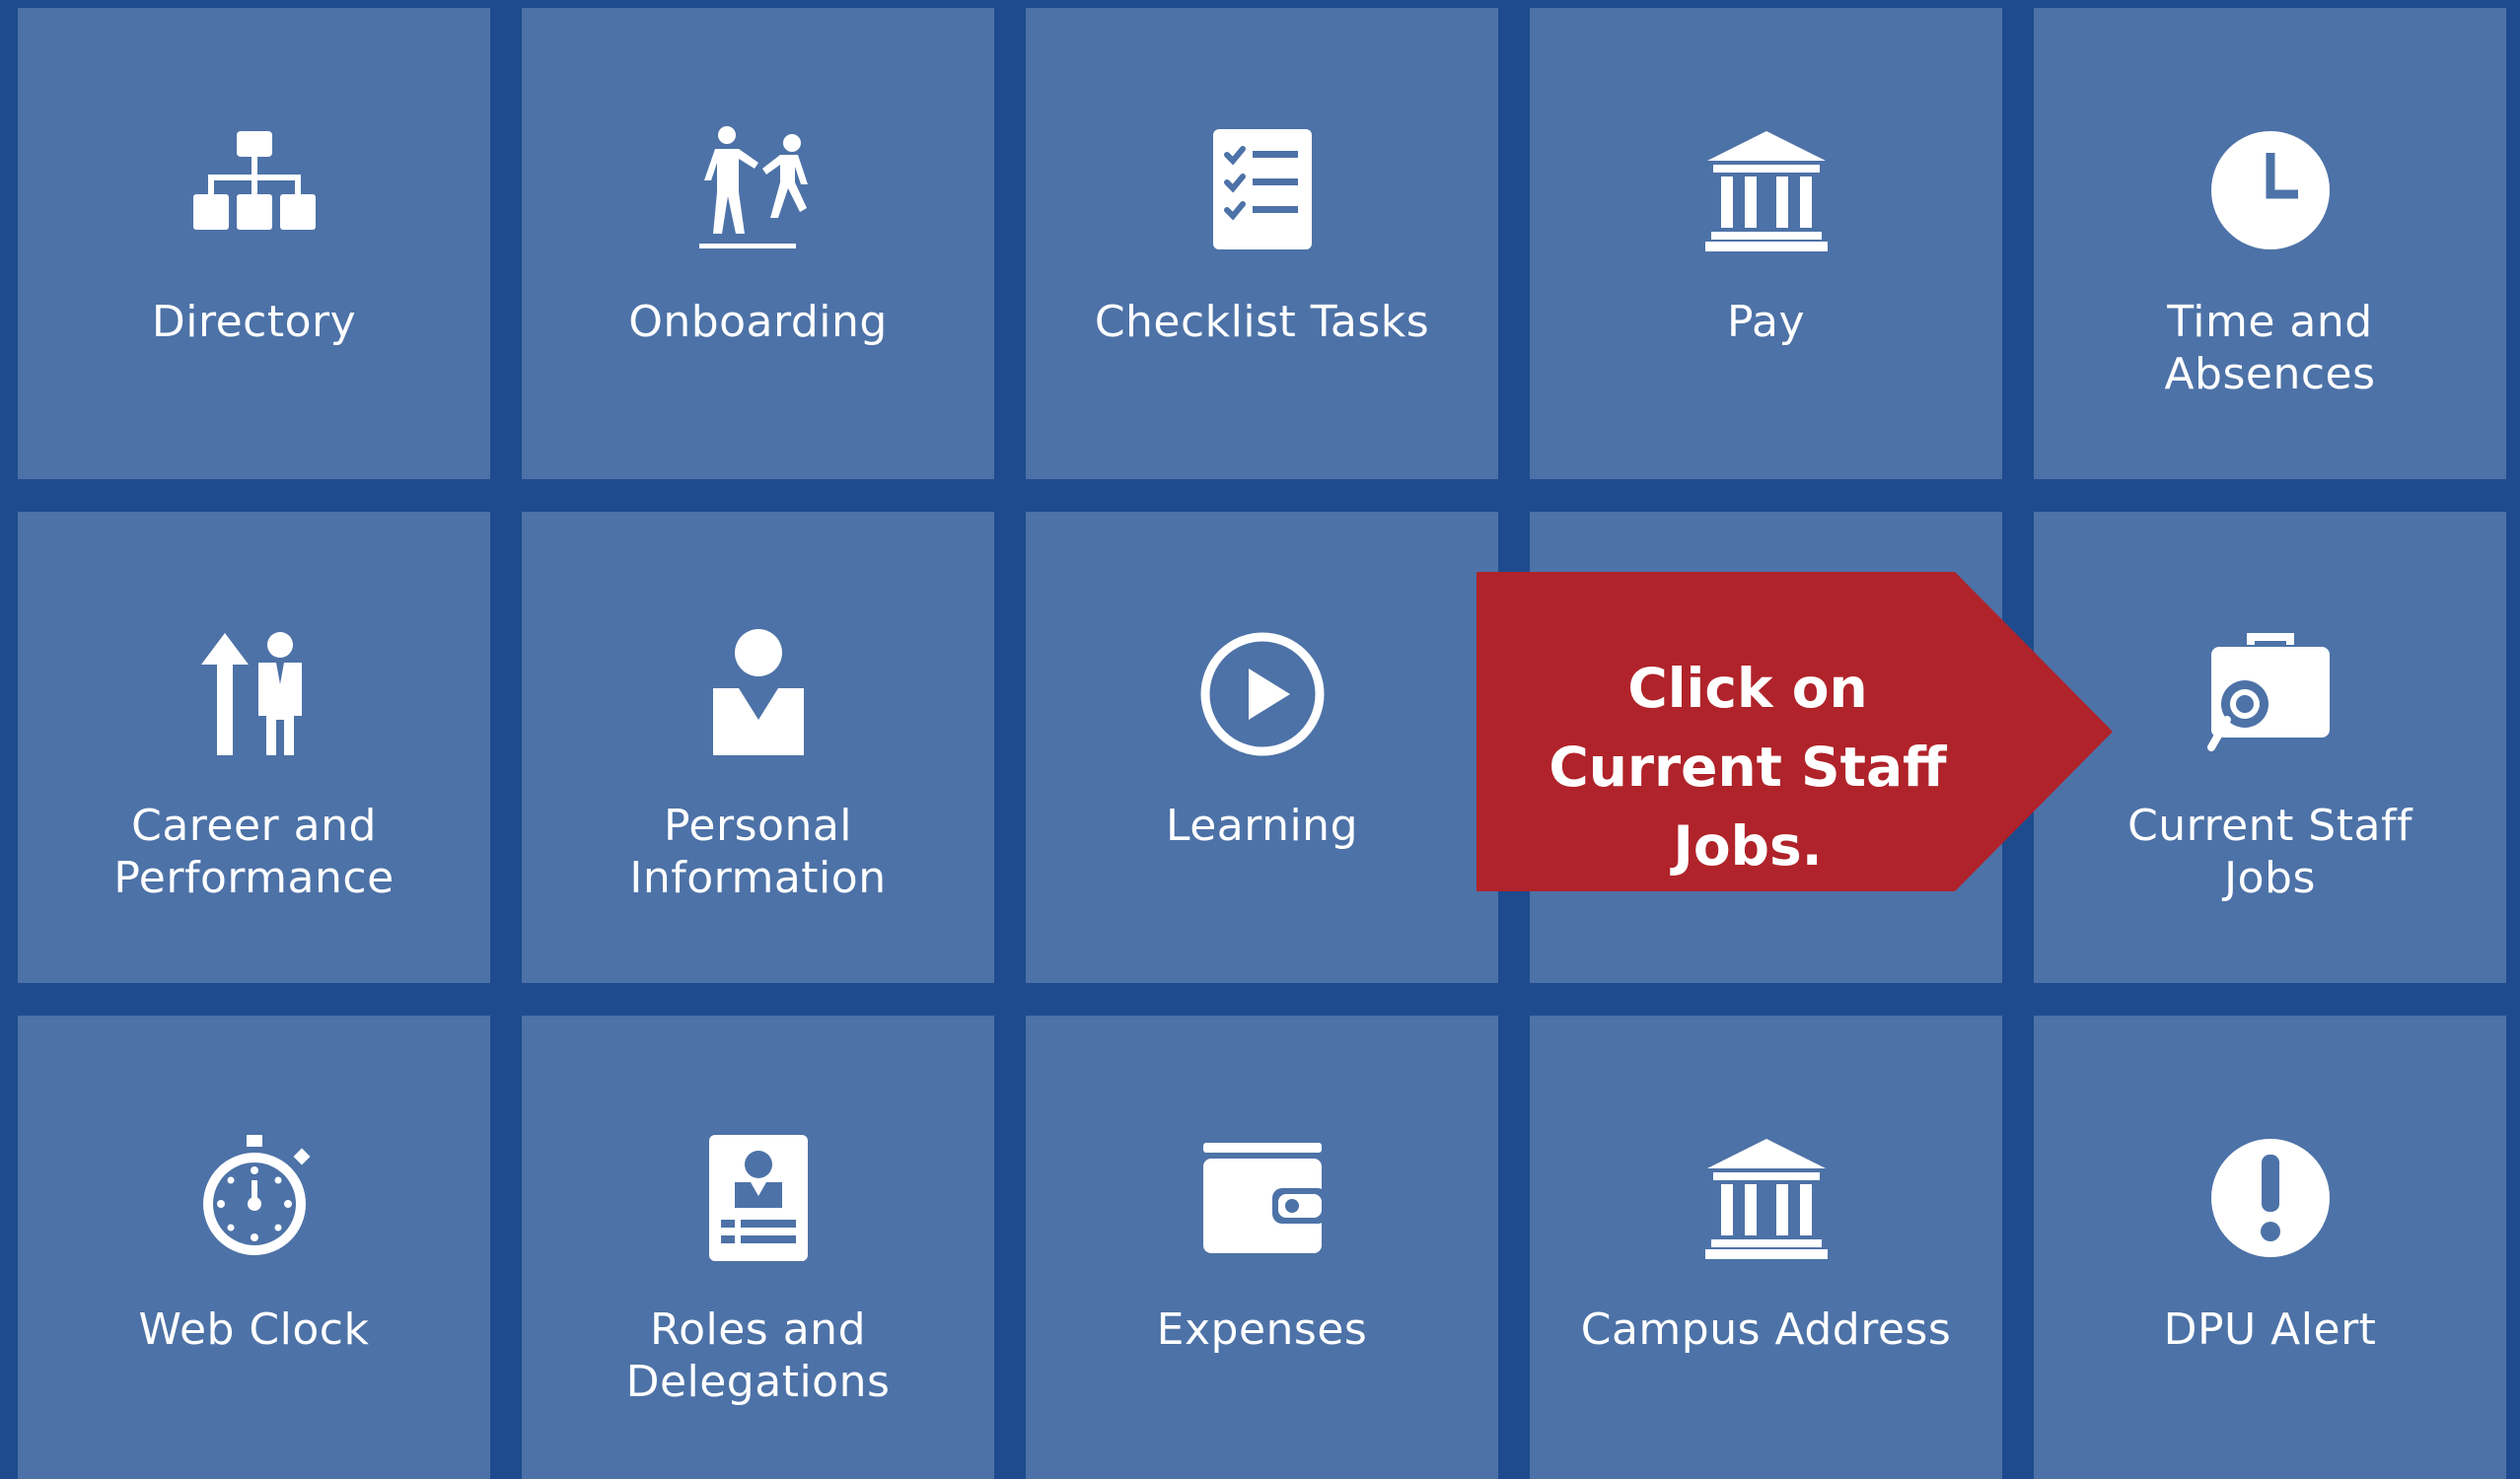 The image size is (2520, 1479). What do you see at coordinates (758, 1355) in the screenshot?
I see `tile-label-roles-and-delegations: Roles and Delegations` at bounding box center [758, 1355].